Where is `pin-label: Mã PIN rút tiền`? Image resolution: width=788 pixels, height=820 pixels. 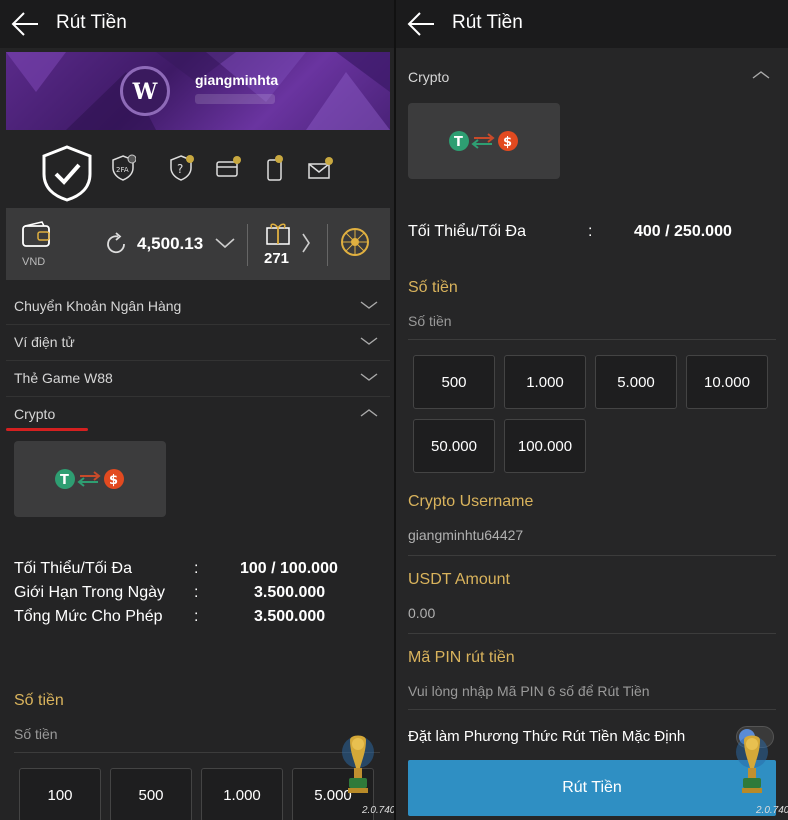 pin-label: Mã PIN rút tiền is located at coordinates (461, 657).